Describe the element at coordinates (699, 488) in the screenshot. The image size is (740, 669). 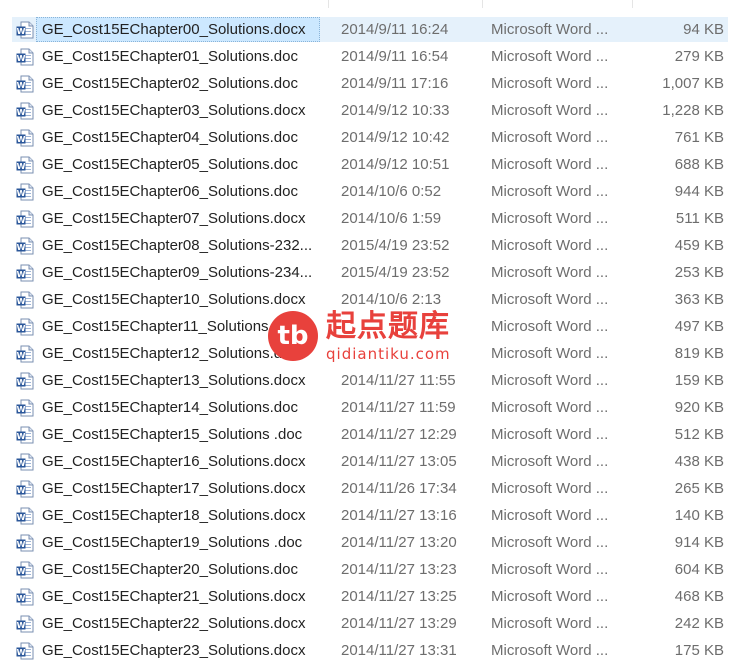
I see `file-size: 265 KB` at that location.